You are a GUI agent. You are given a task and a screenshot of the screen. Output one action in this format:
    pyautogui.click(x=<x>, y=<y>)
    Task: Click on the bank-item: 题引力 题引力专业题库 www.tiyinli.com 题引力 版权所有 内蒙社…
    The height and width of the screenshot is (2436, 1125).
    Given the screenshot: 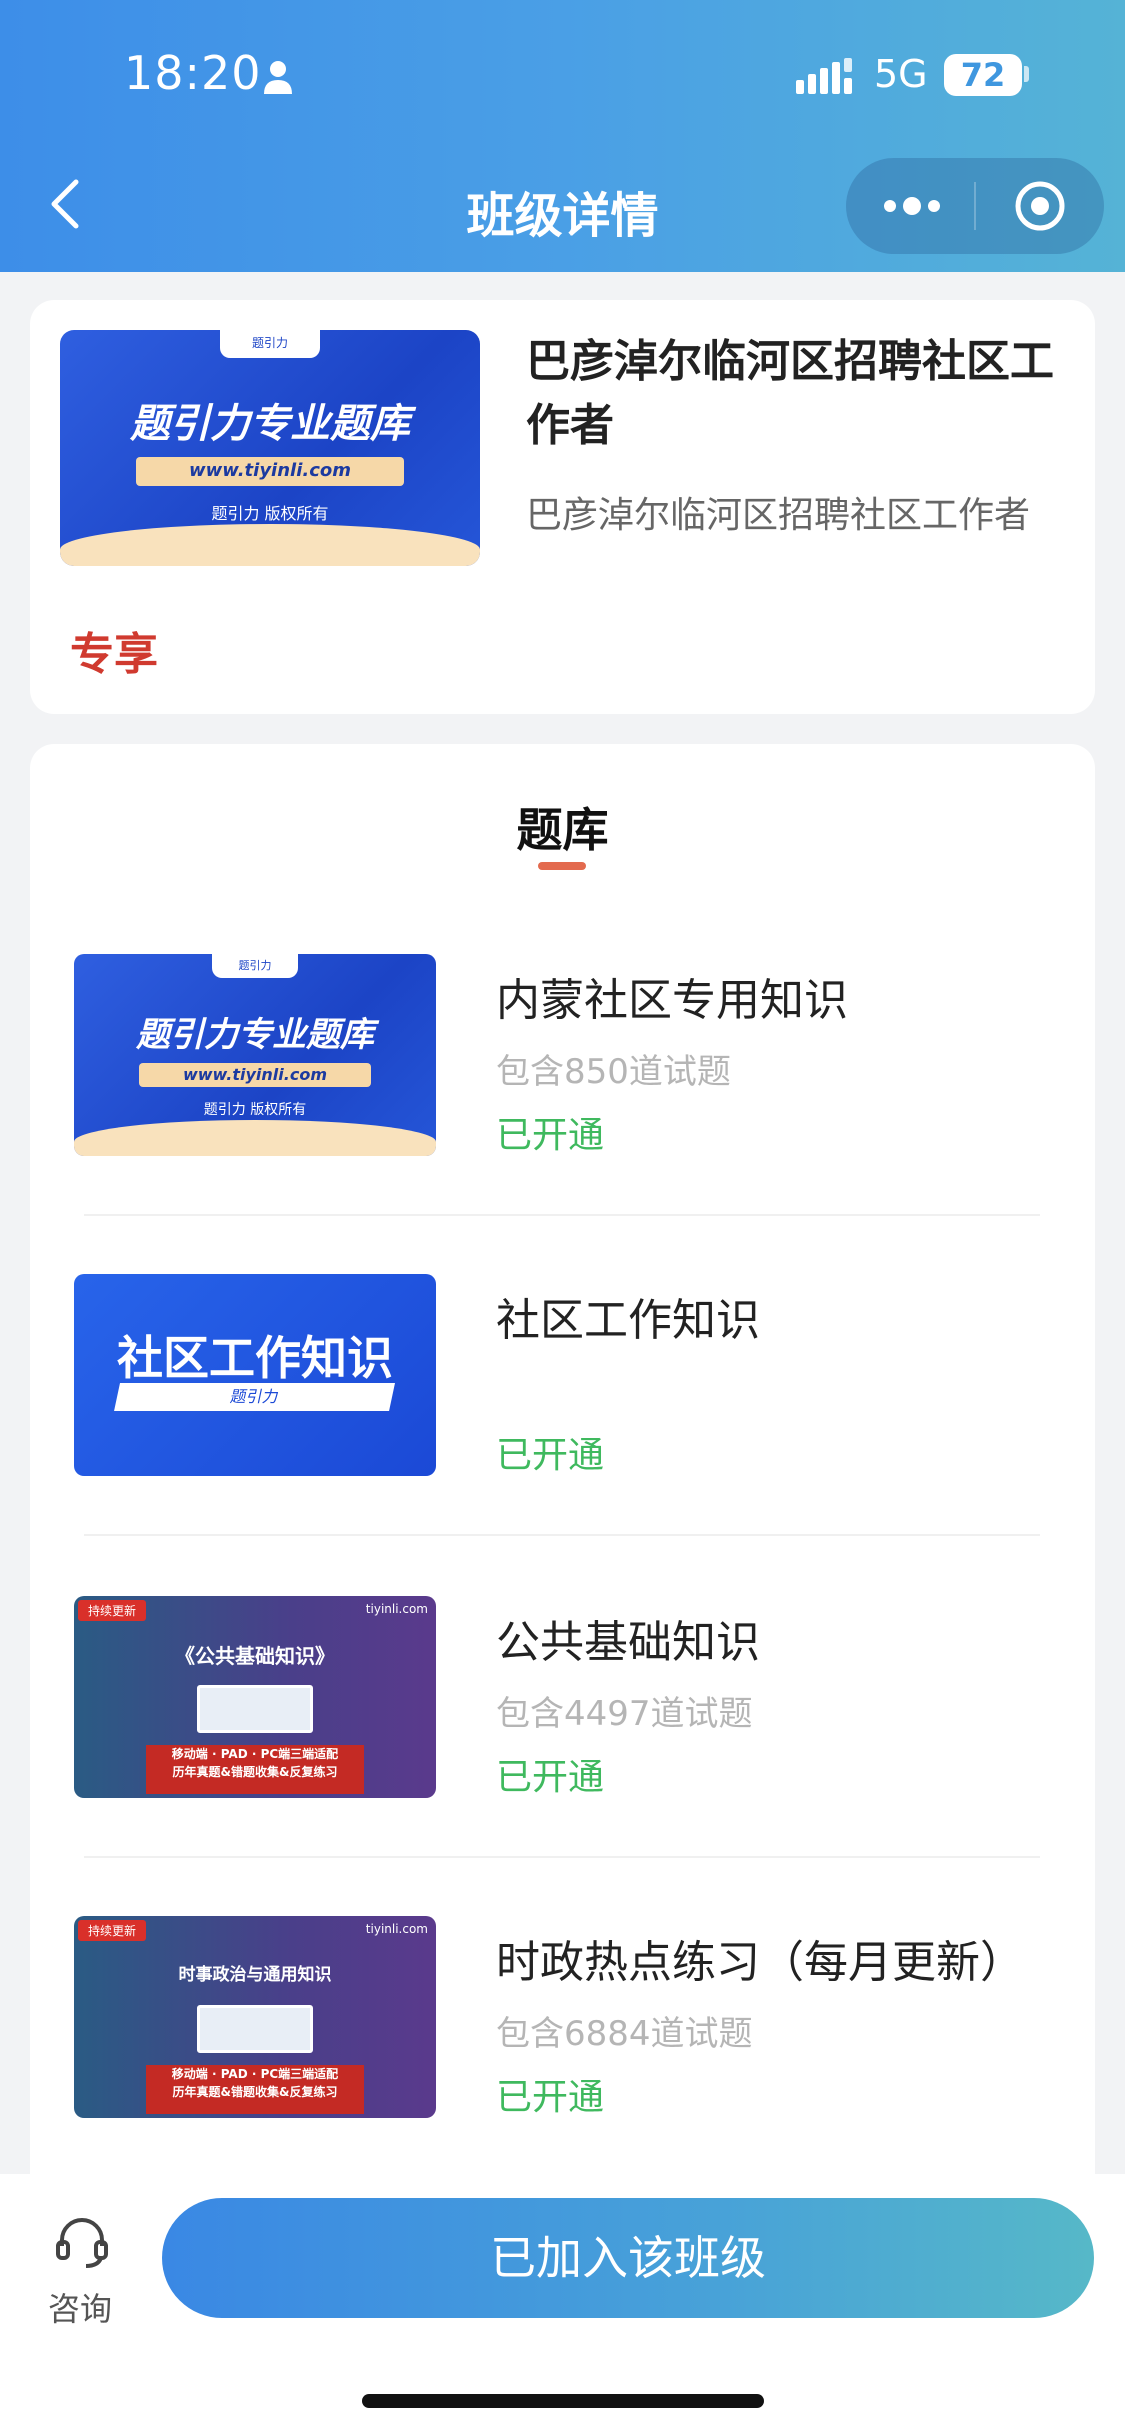 What is the action you would take?
    pyautogui.click(x=564, y=1084)
    